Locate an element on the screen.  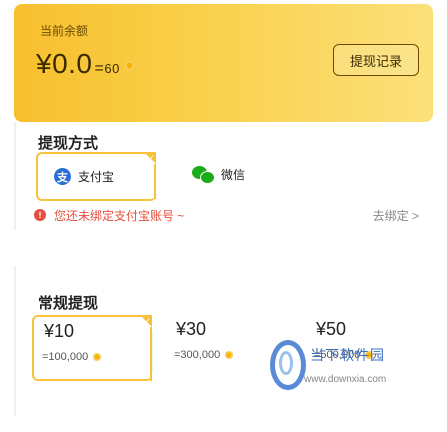
alipay-icon: 支 is located at coordinates (62, 176).